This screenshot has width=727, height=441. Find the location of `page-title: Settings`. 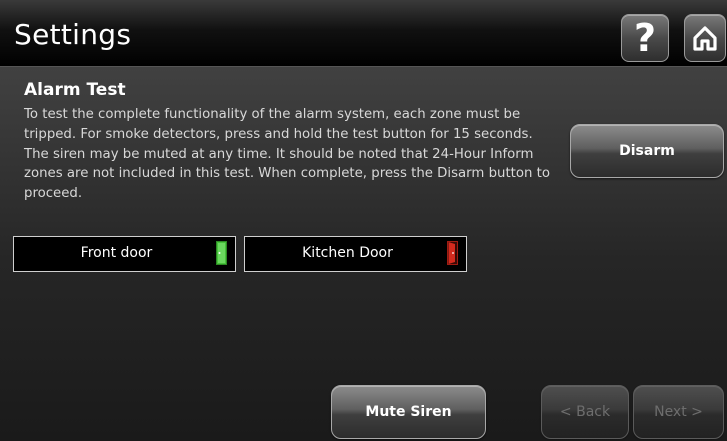

page-title: Settings is located at coordinates (73, 34).